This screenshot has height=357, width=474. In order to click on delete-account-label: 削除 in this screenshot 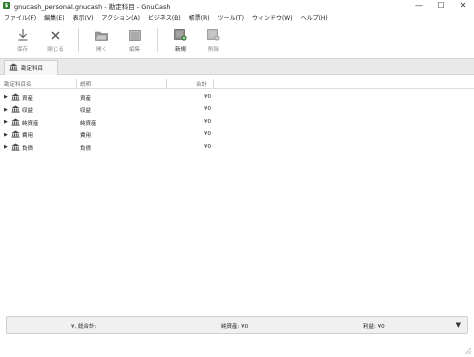, I will do `click(213, 50)`.